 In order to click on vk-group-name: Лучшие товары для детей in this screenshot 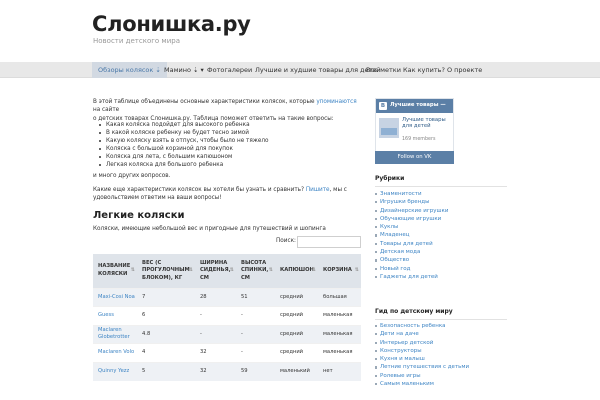, I will do `click(427, 123)`.